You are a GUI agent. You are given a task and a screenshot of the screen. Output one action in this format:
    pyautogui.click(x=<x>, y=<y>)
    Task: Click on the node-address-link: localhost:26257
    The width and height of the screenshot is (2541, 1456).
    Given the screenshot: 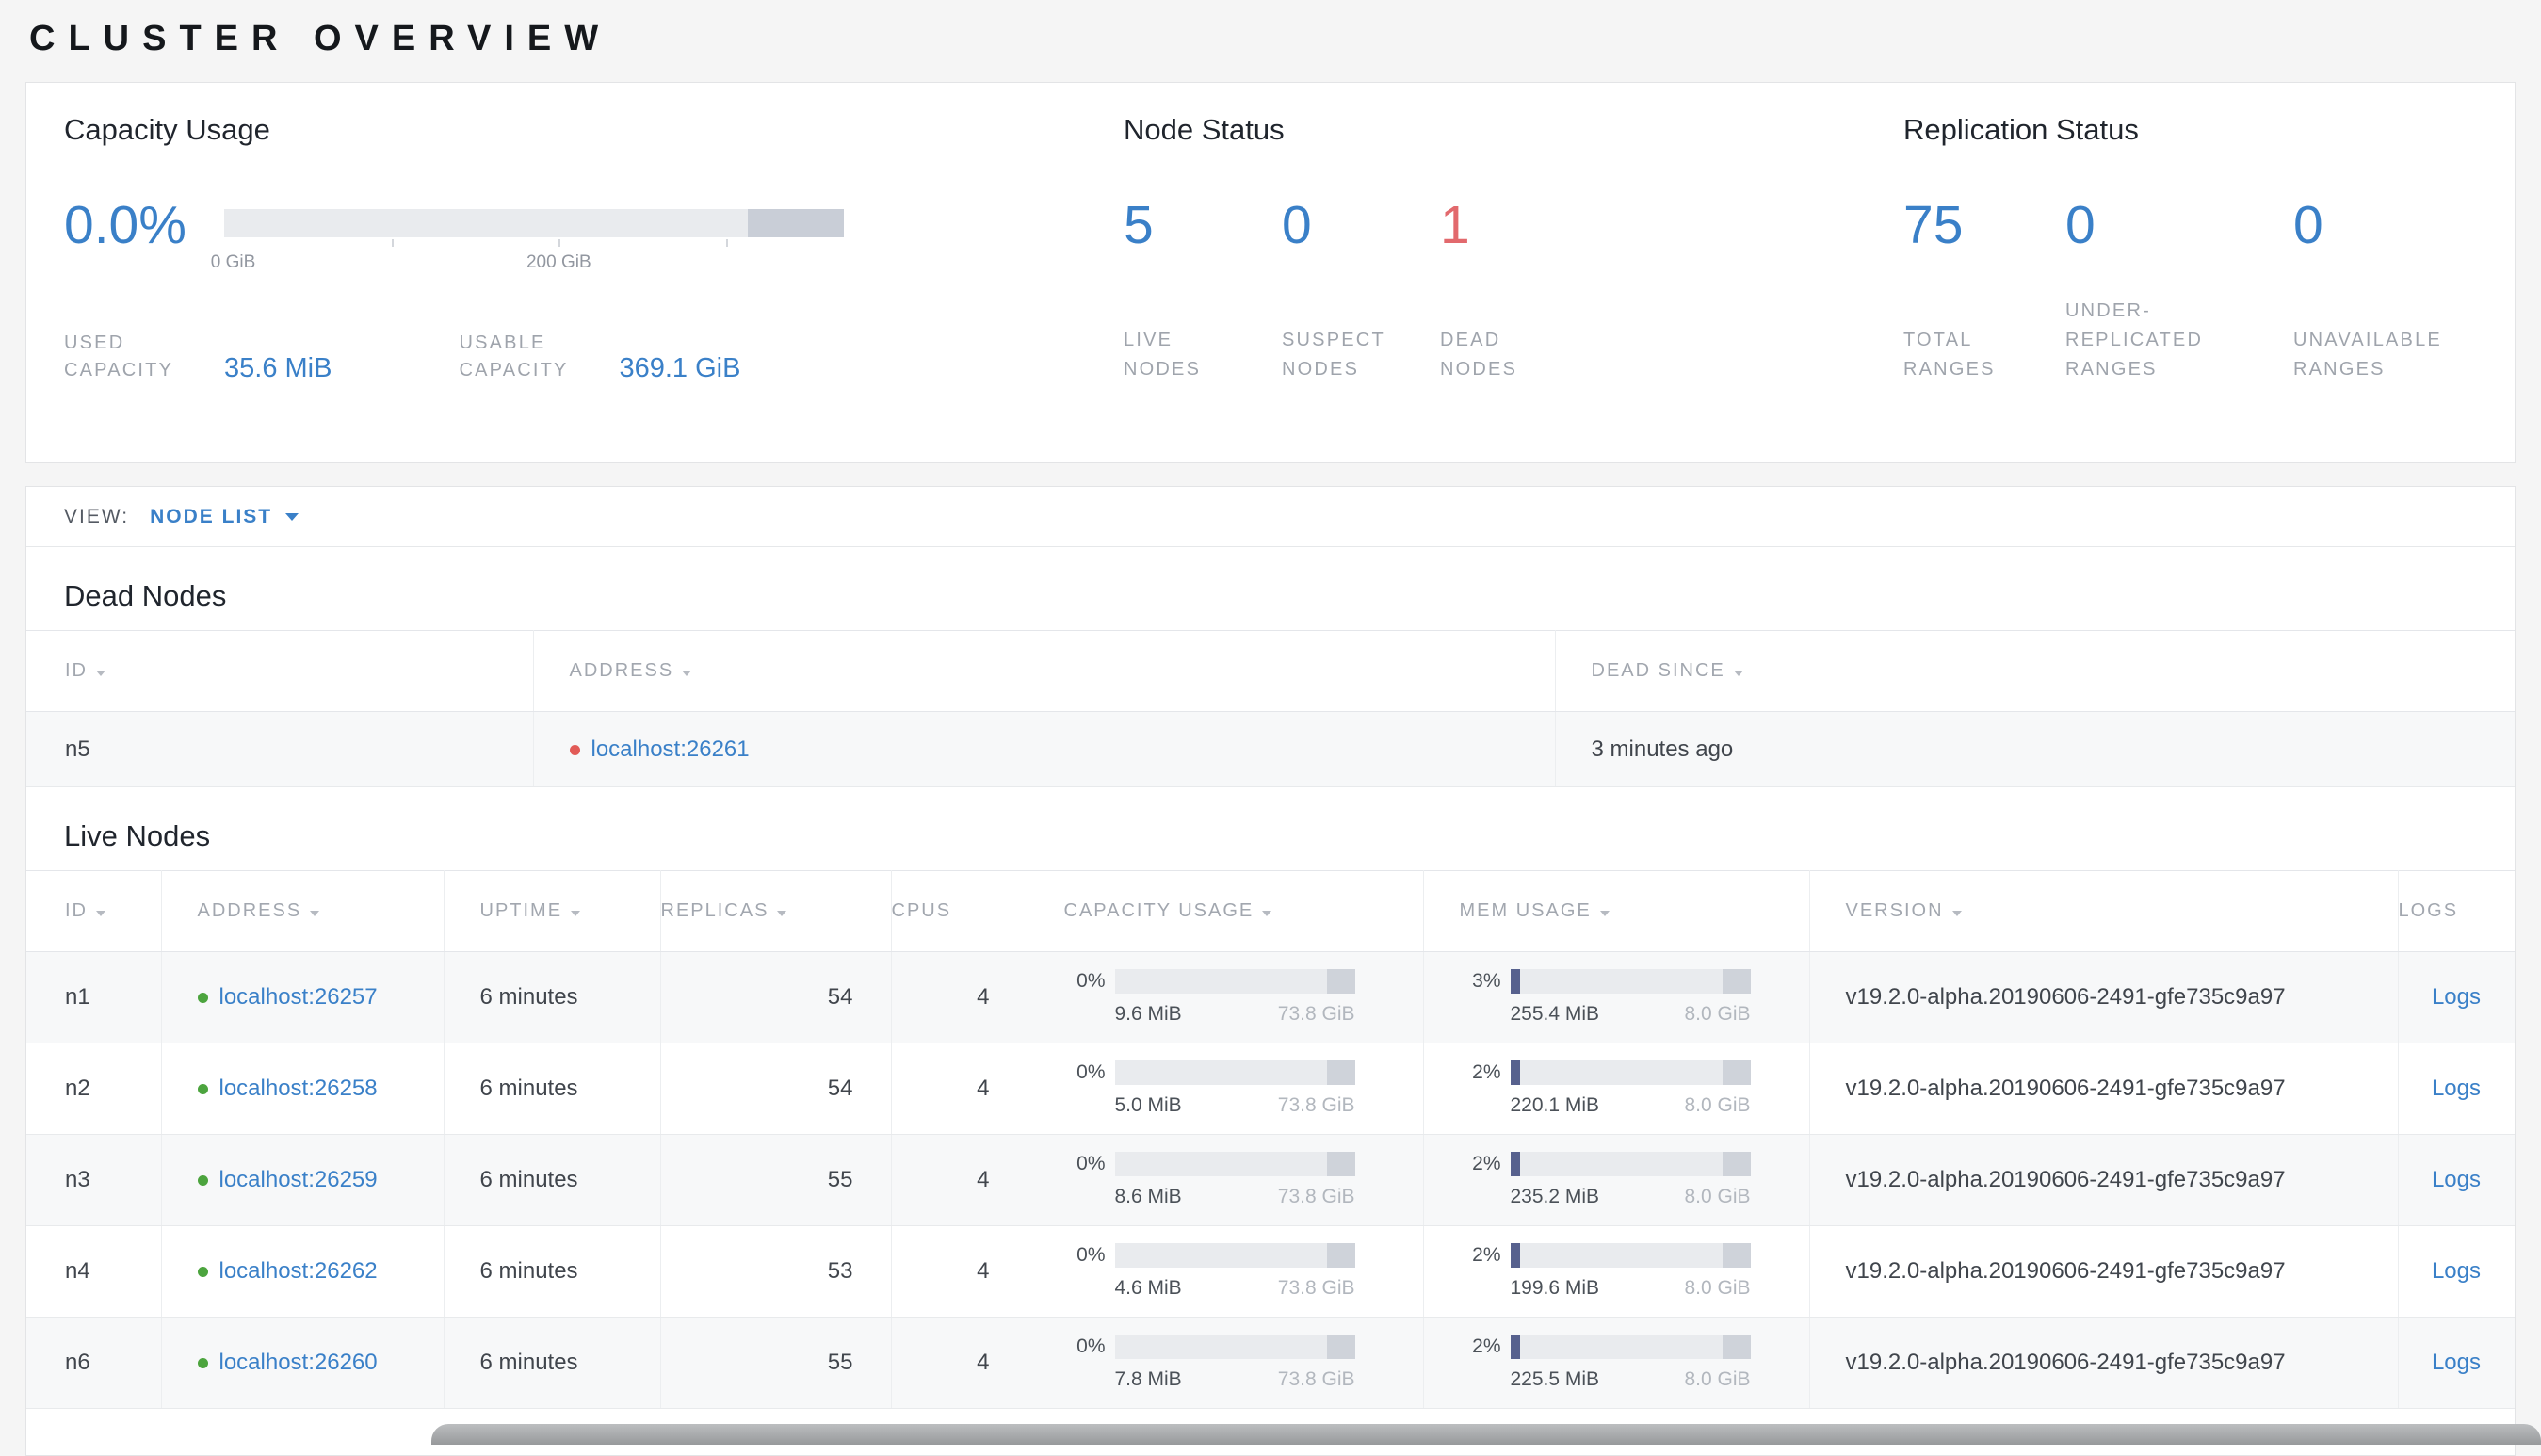 What is the action you would take?
    pyautogui.click(x=298, y=997)
    